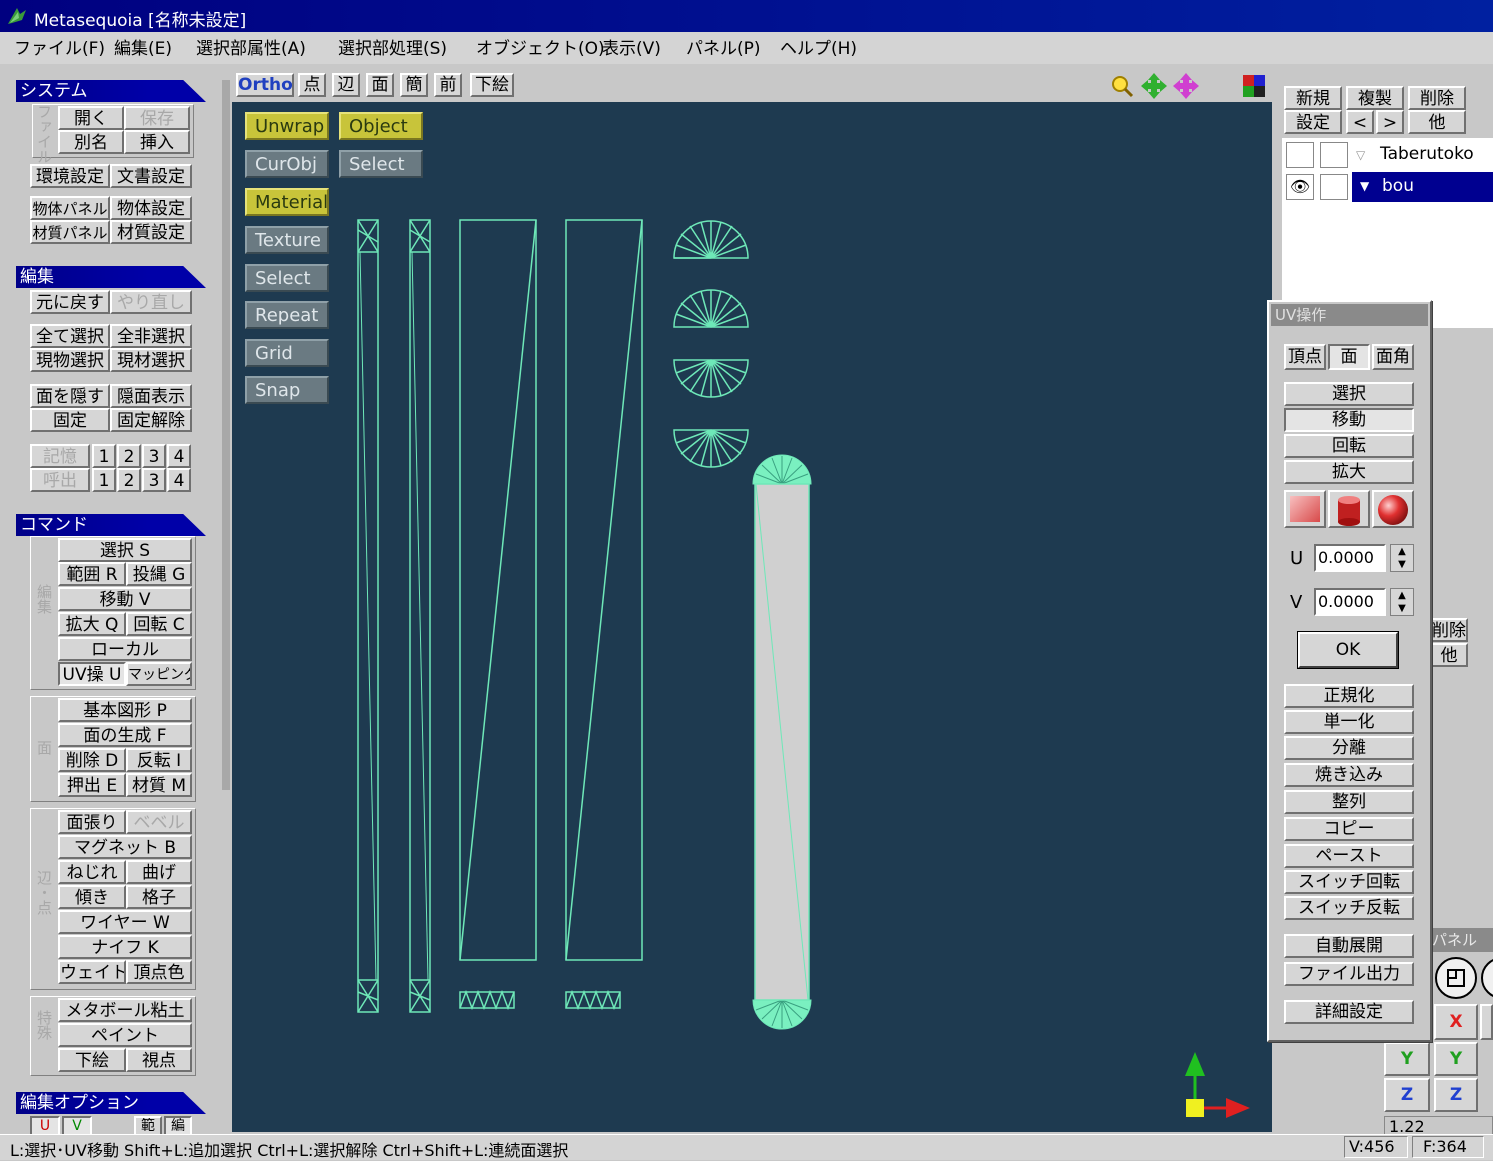 The image size is (1493, 1161). Describe the element at coordinates (178, 1126) in the screenshot. I see `edit-option-w: 編` at that location.